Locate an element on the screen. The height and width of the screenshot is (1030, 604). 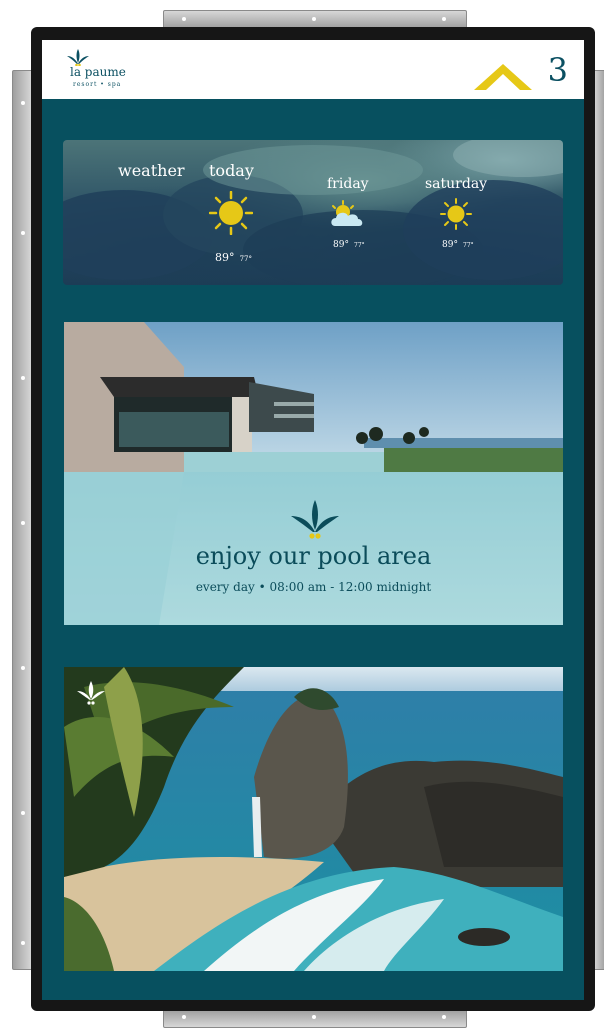
weather-high-friday: 89° is located at coordinates (341, 245).